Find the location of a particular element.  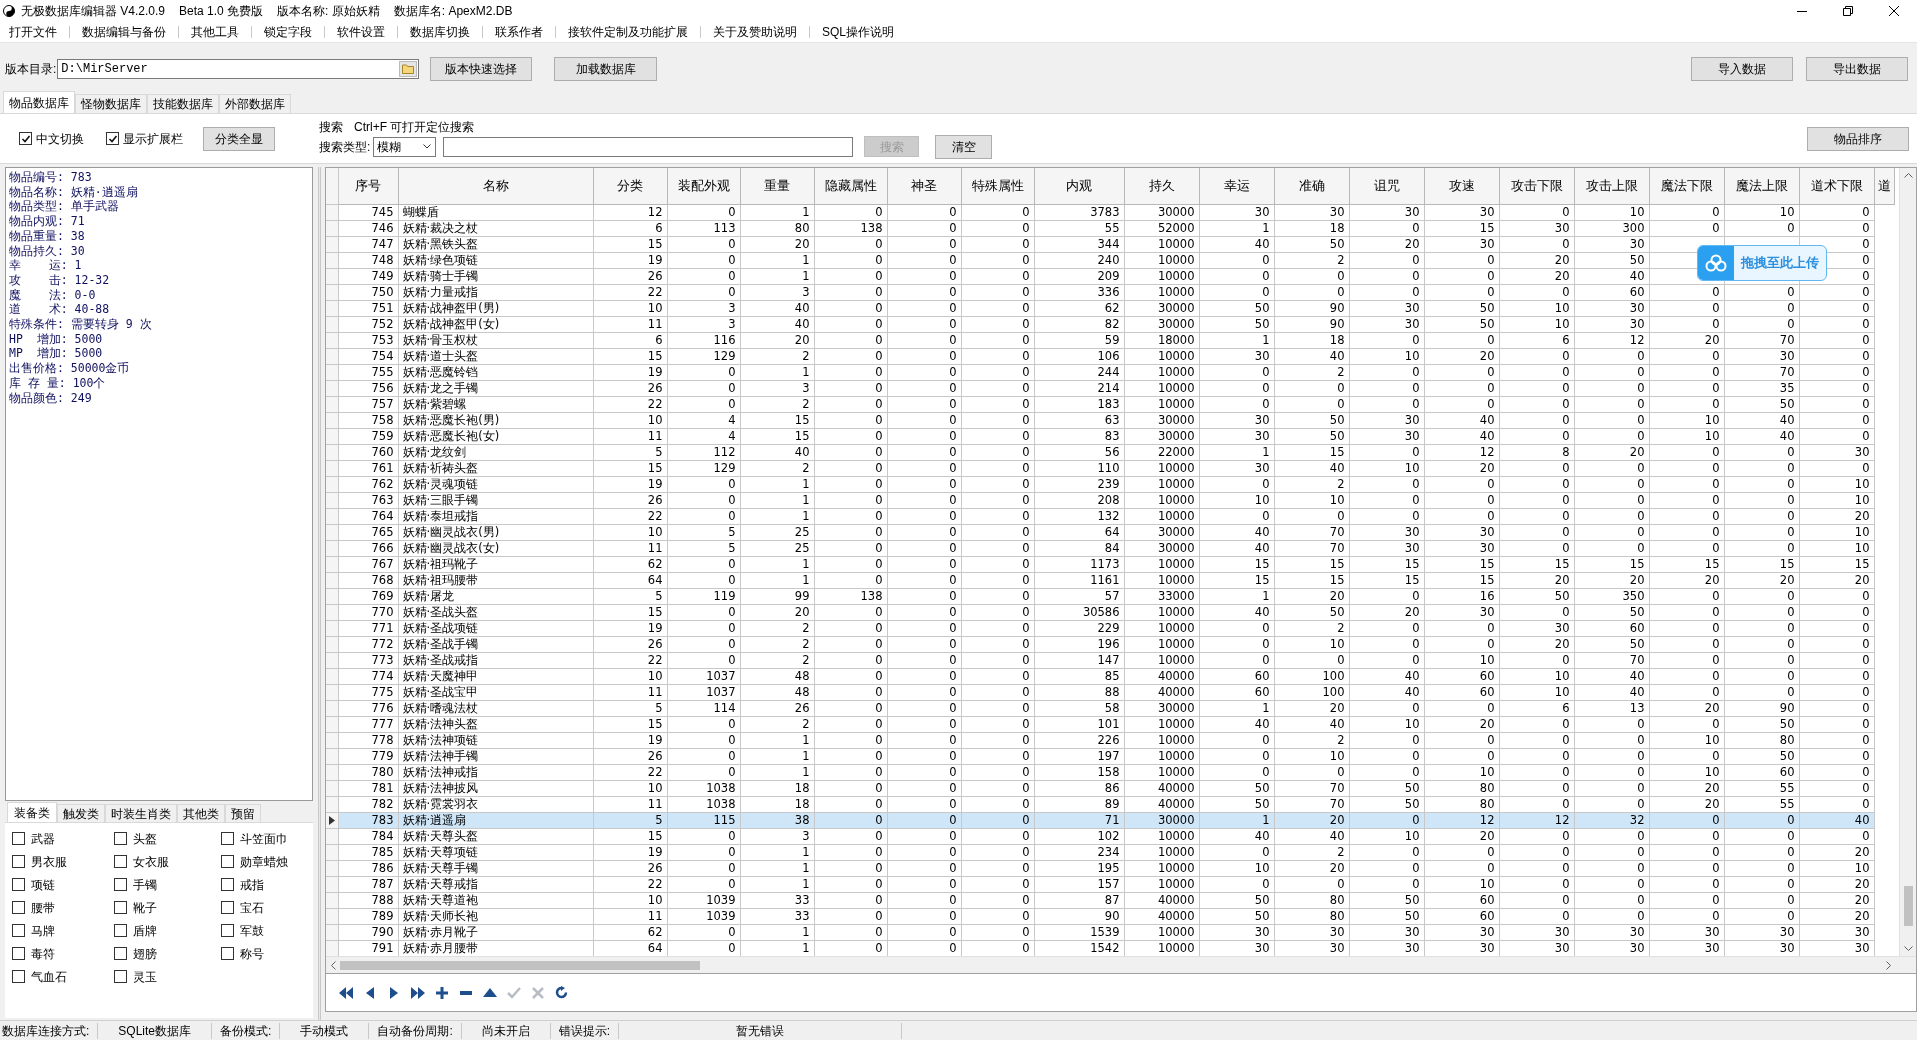

minimize-icon is located at coordinates (1802, 11).